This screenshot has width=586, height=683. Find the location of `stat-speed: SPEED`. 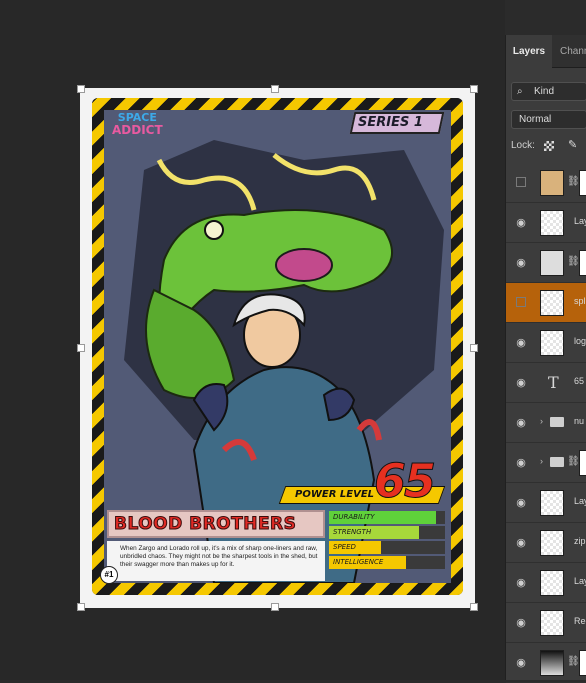

stat-speed: SPEED is located at coordinates (387, 547).